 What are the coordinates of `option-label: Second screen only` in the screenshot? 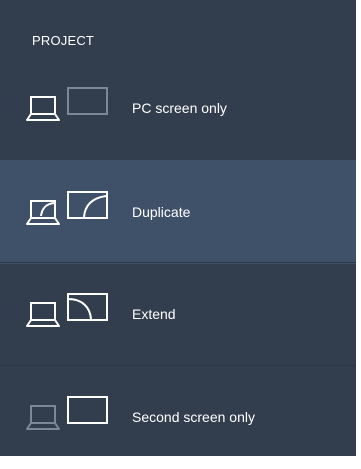 It's located at (193, 417).